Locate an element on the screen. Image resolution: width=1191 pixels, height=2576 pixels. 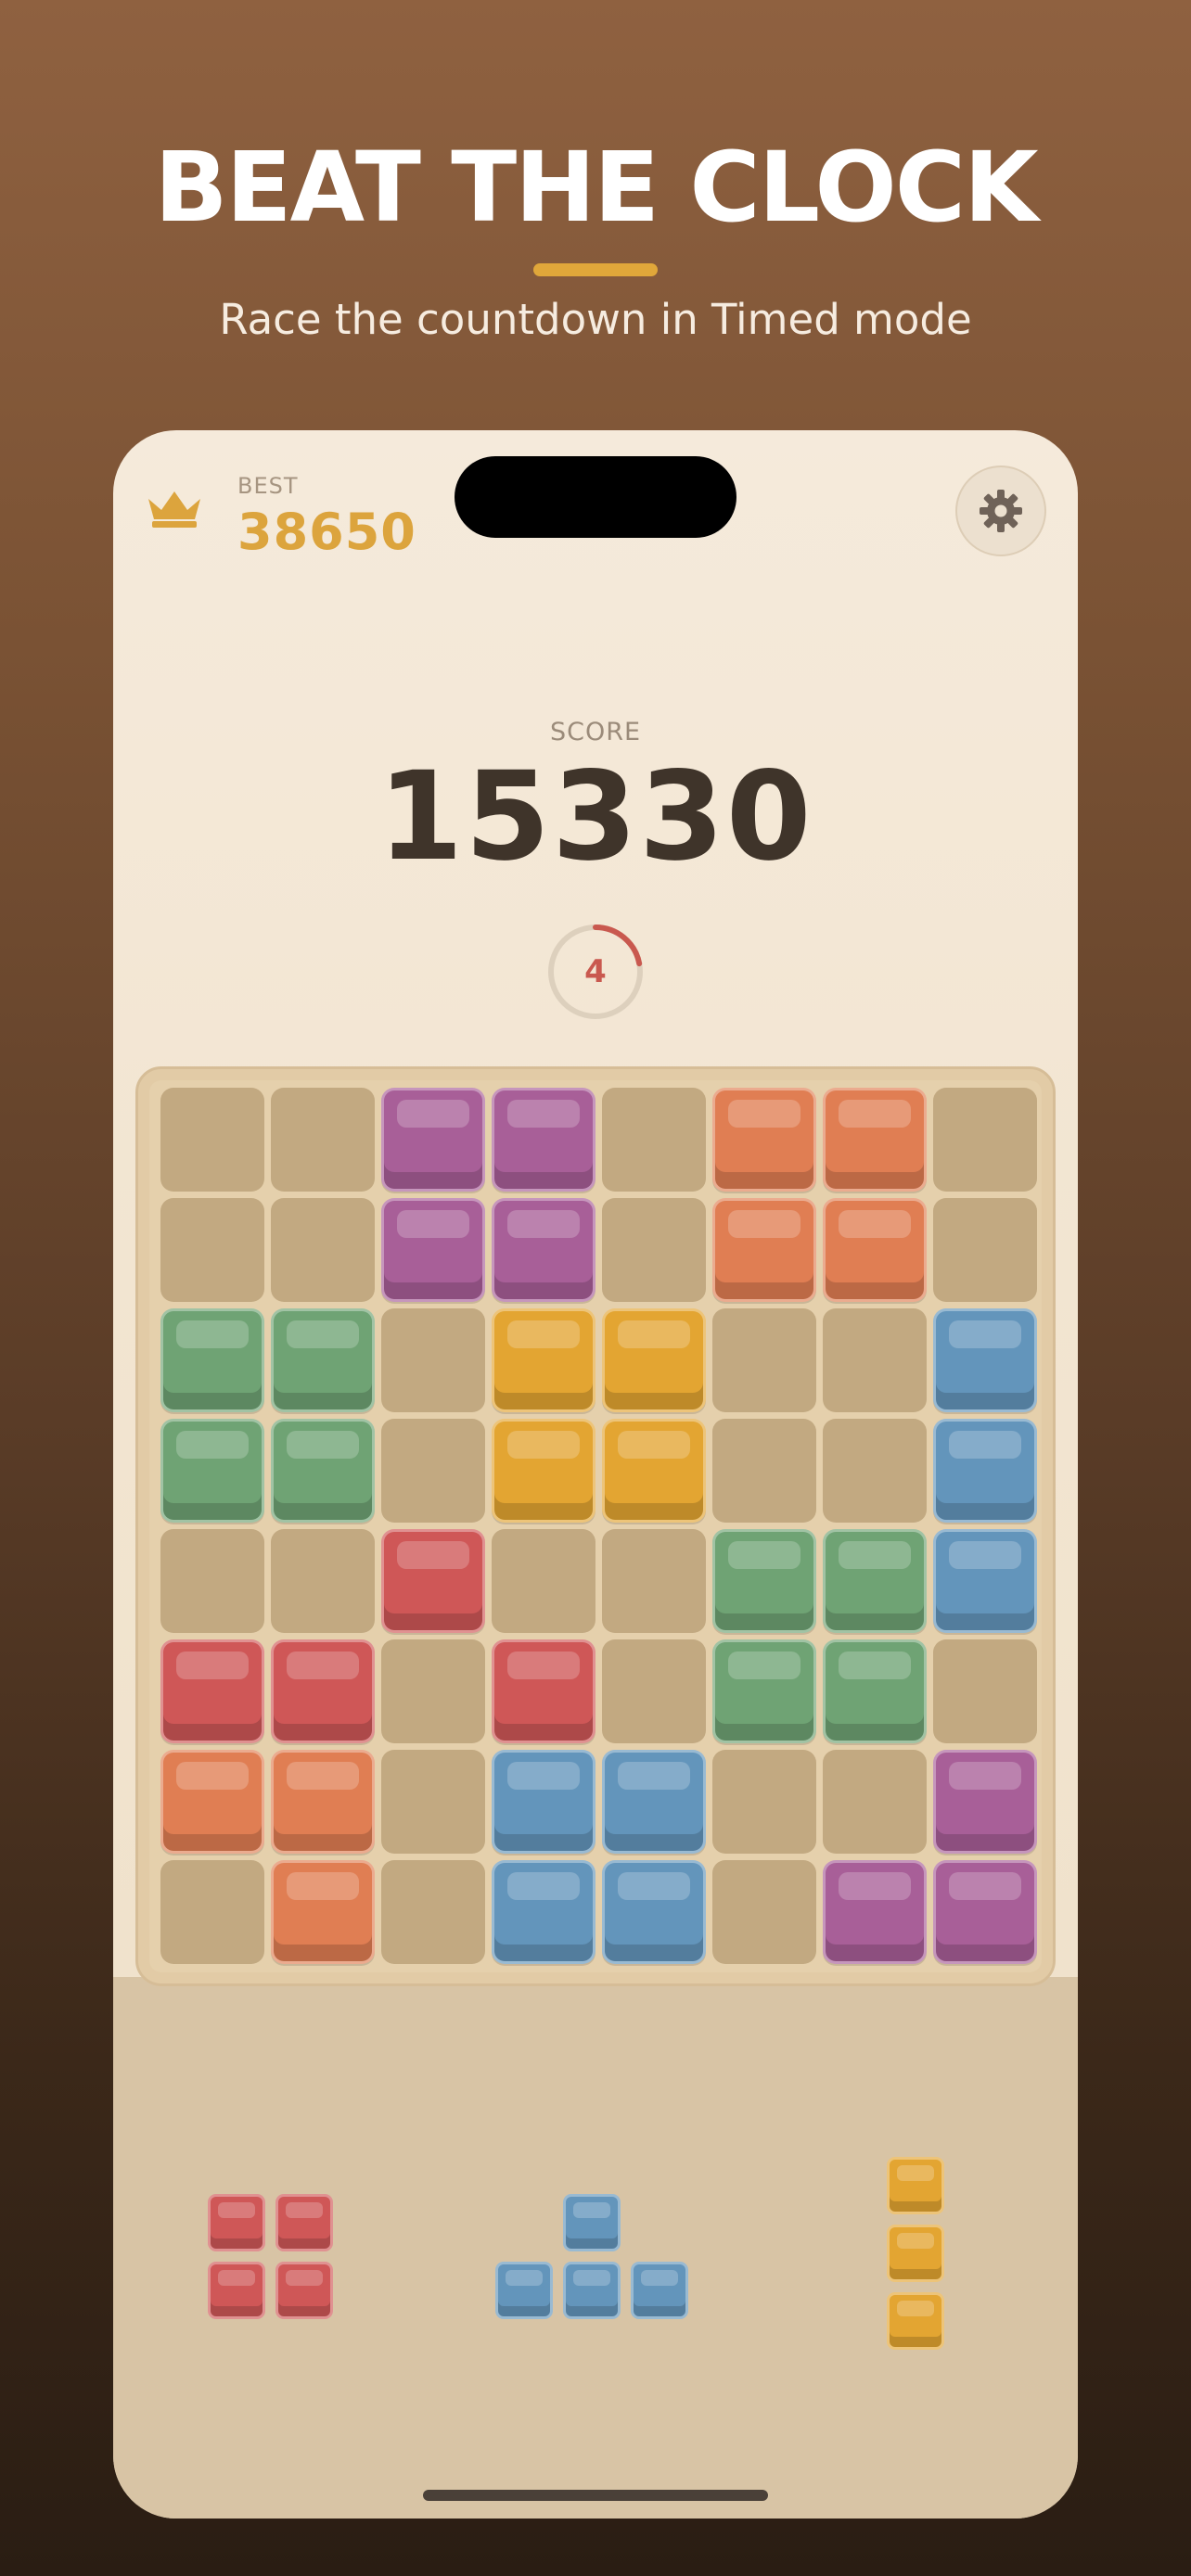
settings-button is located at coordinates (1000, 511).